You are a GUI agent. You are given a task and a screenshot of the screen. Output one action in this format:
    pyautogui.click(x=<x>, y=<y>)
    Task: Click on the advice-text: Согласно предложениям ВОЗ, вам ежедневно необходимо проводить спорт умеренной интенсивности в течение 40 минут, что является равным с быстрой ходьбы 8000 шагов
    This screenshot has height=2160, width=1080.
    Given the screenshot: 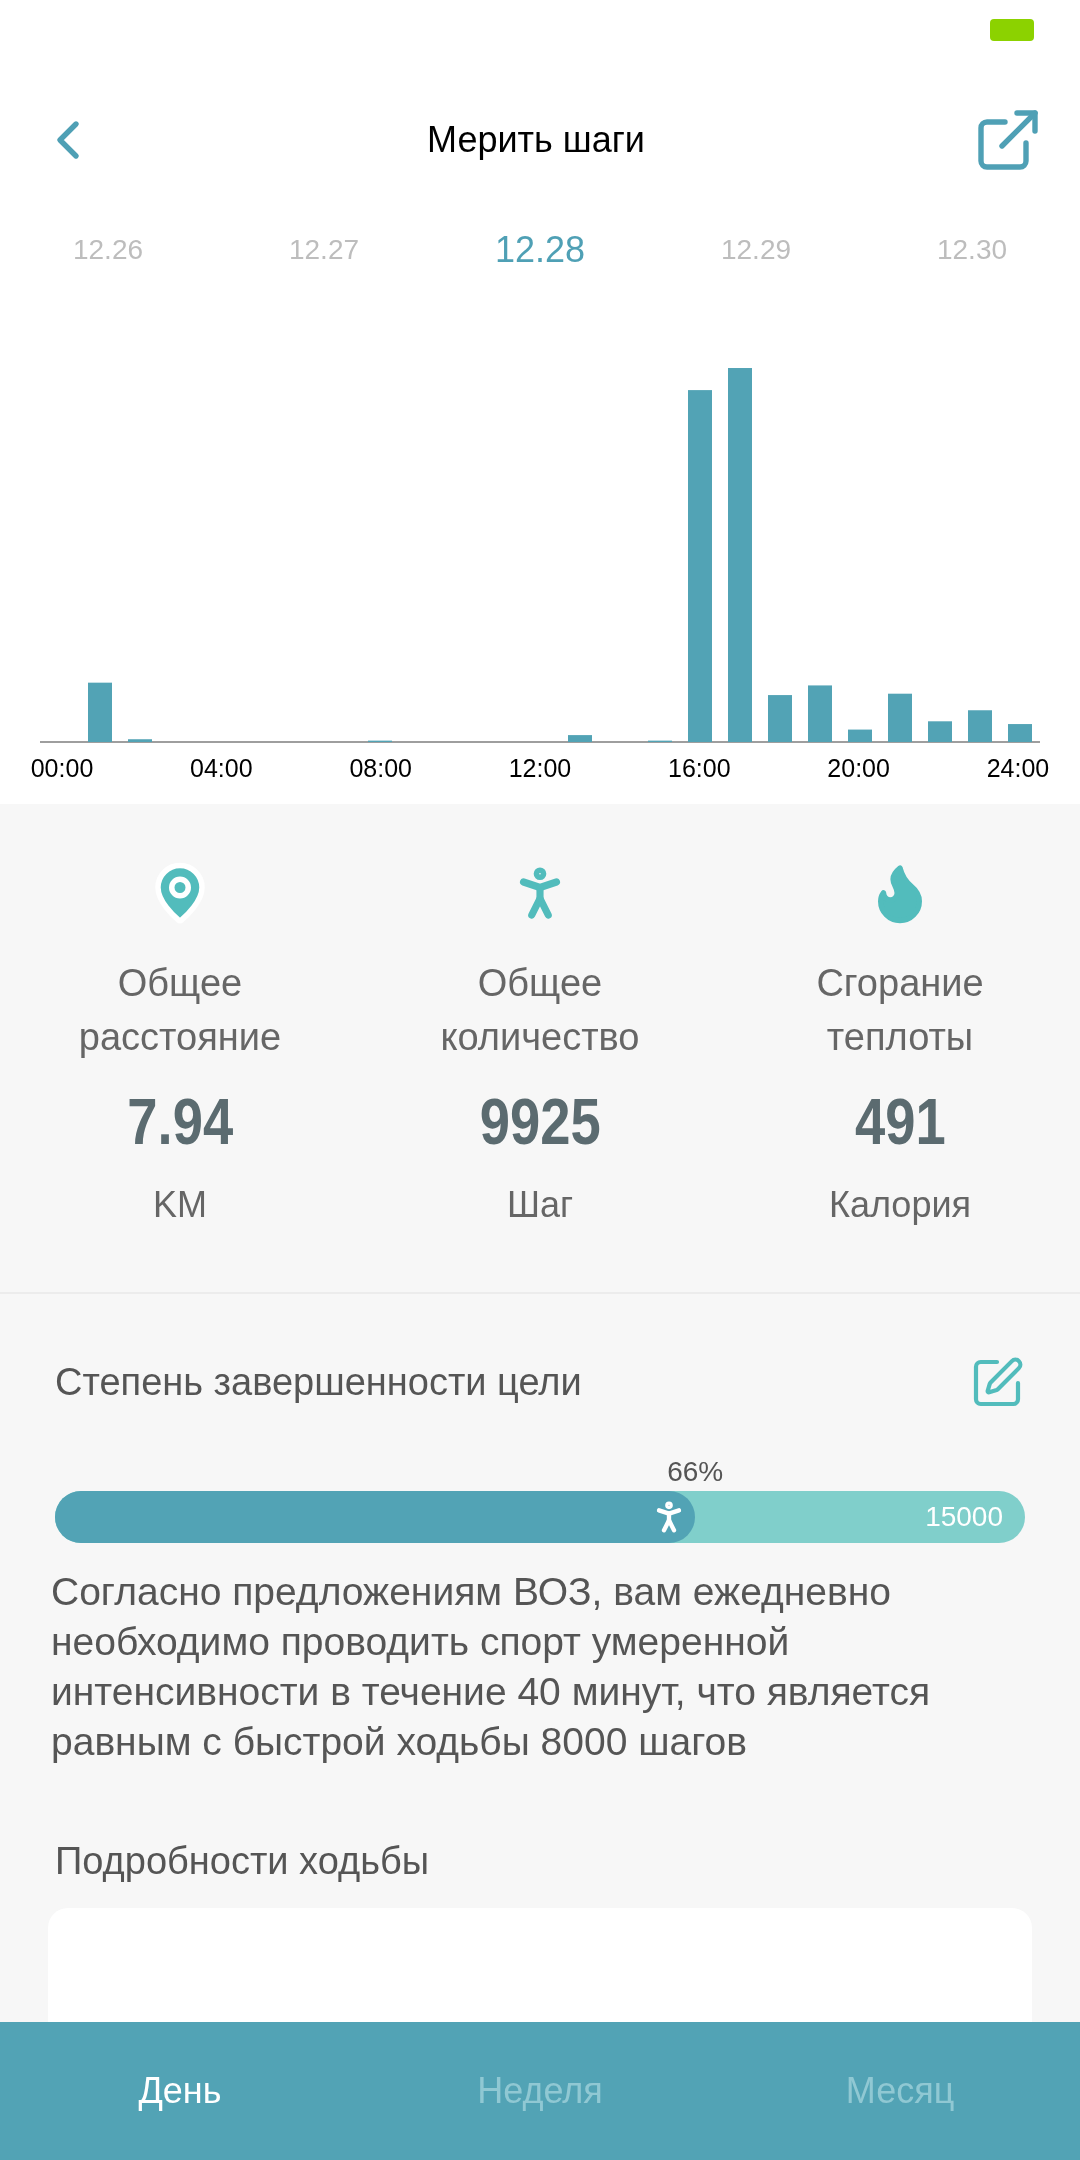 What is the action you would take?
    pyautogui.click(x=491, y=1667)
    